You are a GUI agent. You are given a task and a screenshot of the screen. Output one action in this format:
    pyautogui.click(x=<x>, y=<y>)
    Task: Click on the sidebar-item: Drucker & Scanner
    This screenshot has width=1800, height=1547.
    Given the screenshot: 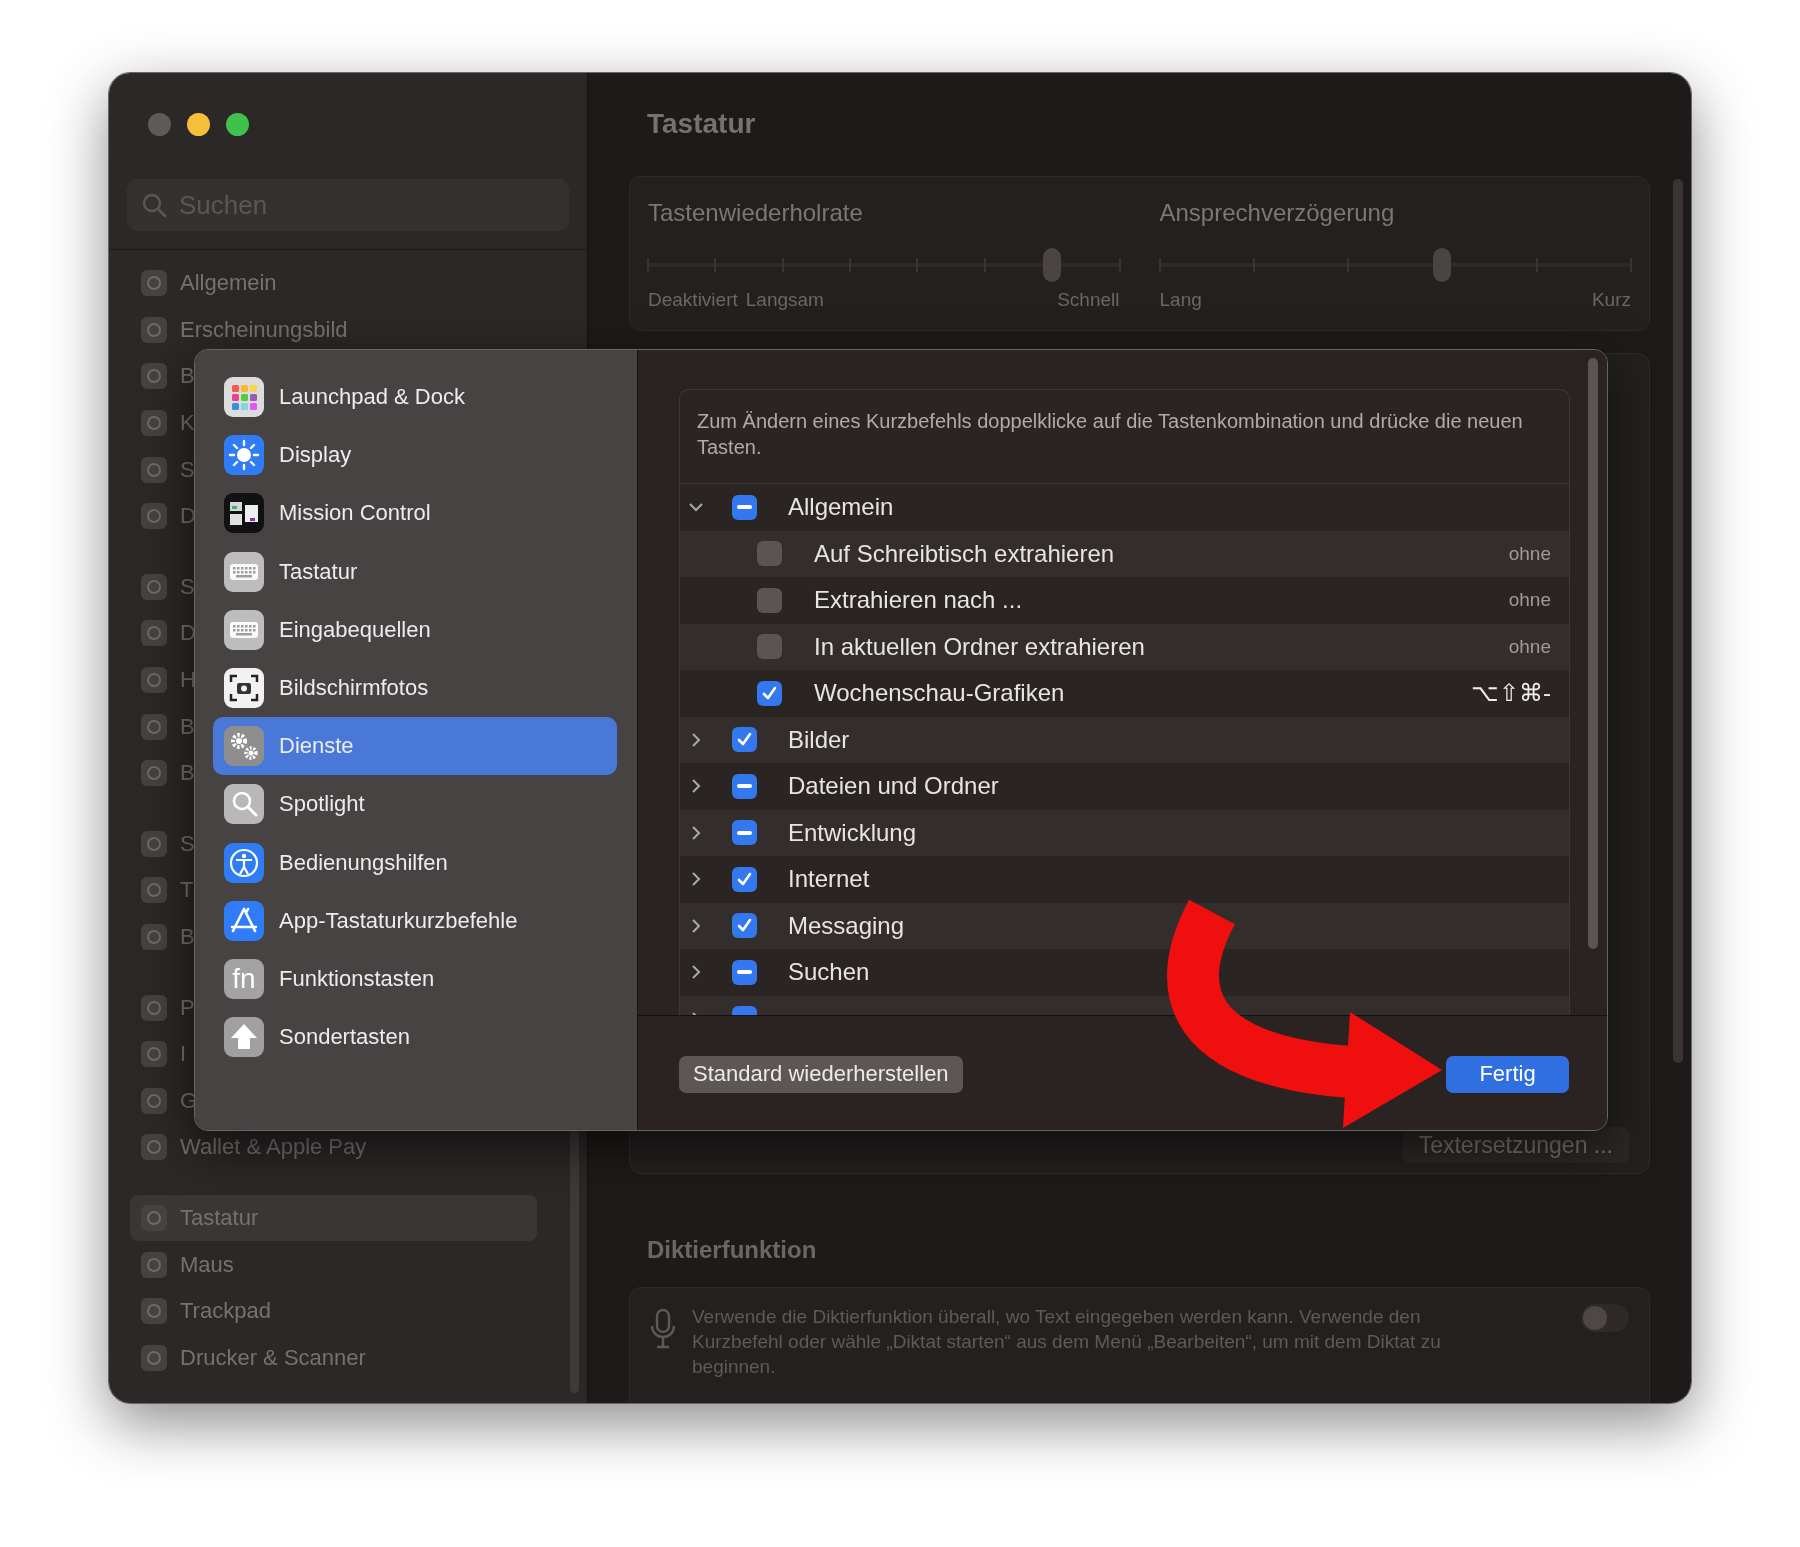 What is the action you would take?
    pyautogui.click(x=252, y=1358)
    